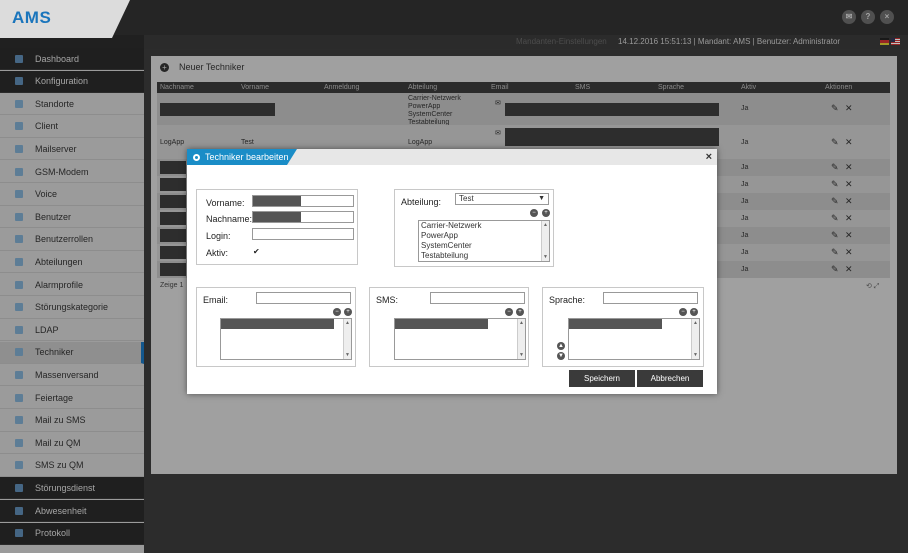  What do you see at coordinates (602, 378) in the screenshot?
I see `save-button: Speichern` at bounding box center [602, 378].